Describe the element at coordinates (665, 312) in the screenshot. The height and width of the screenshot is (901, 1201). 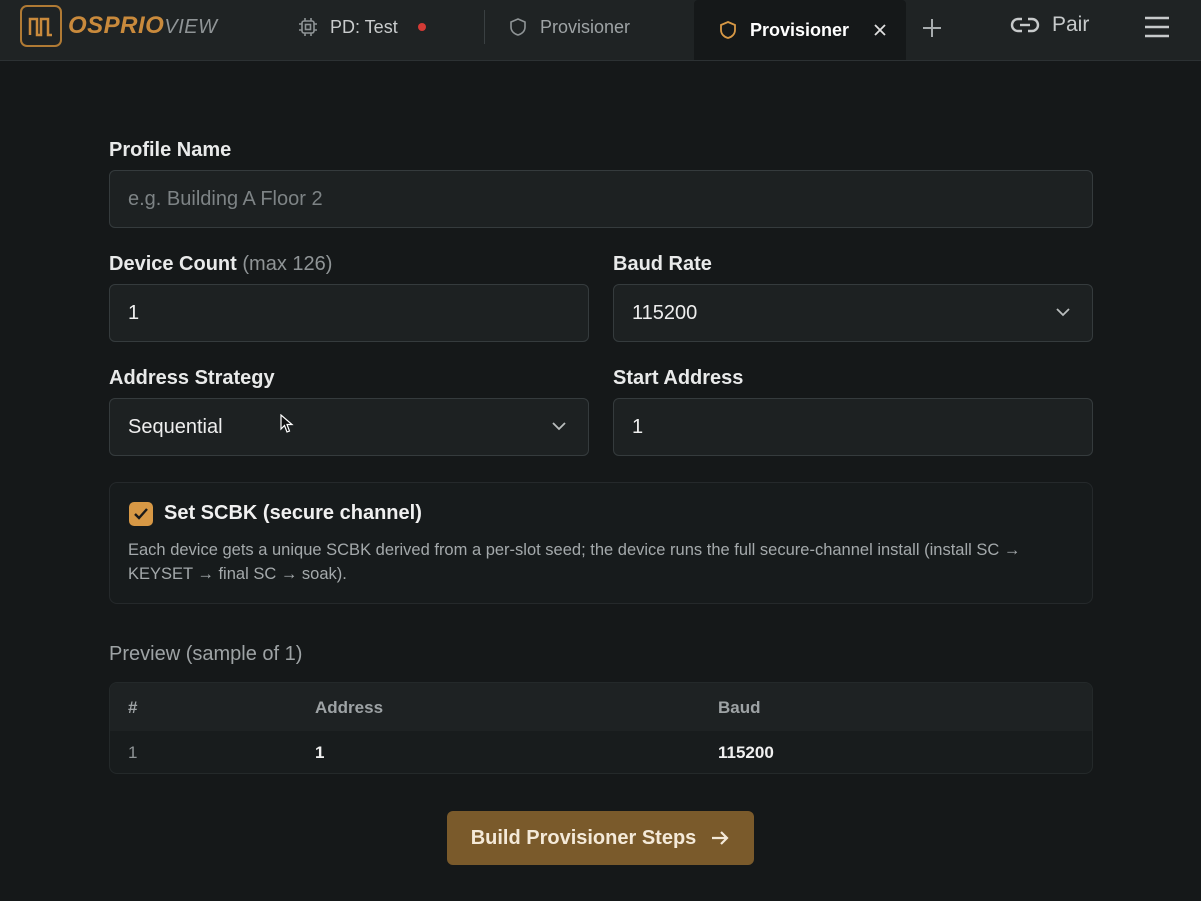
I see `baud-rate-value: 115200` at that location.